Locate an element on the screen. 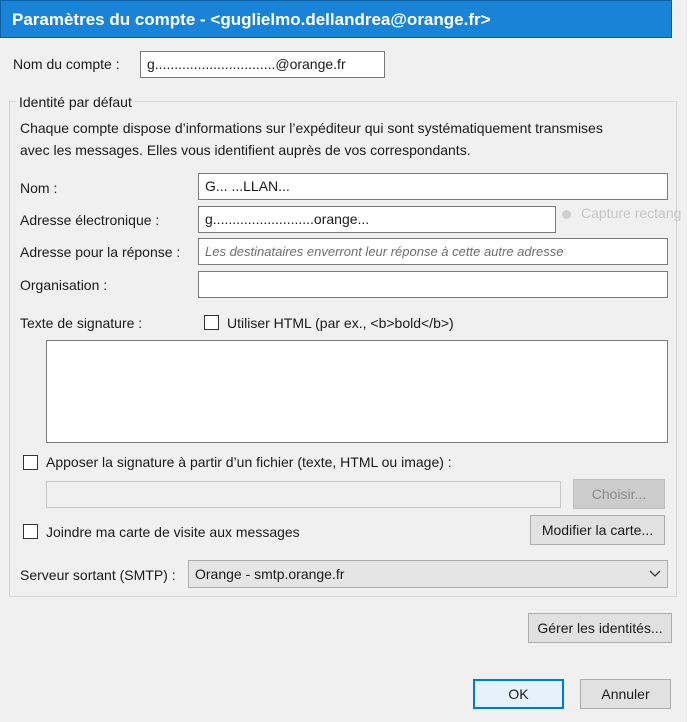  chevron-down-icon is located at coordinates (655, 578).